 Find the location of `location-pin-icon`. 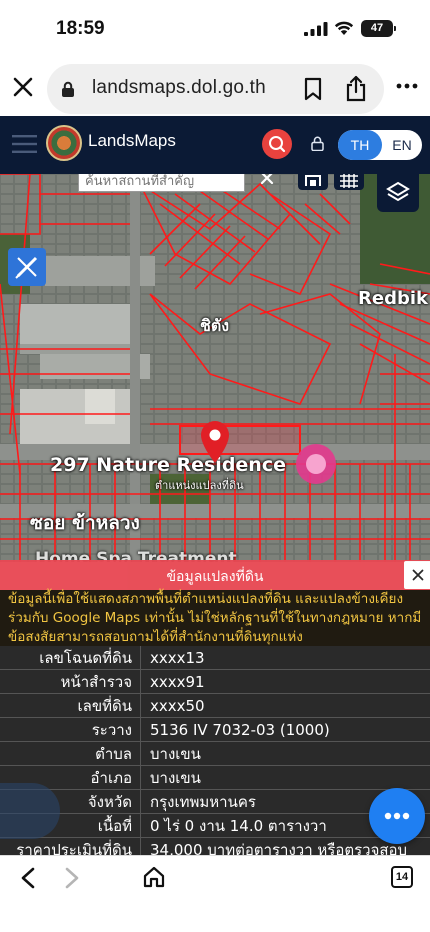

location-pin-icon is located at coordinates (215, 442).